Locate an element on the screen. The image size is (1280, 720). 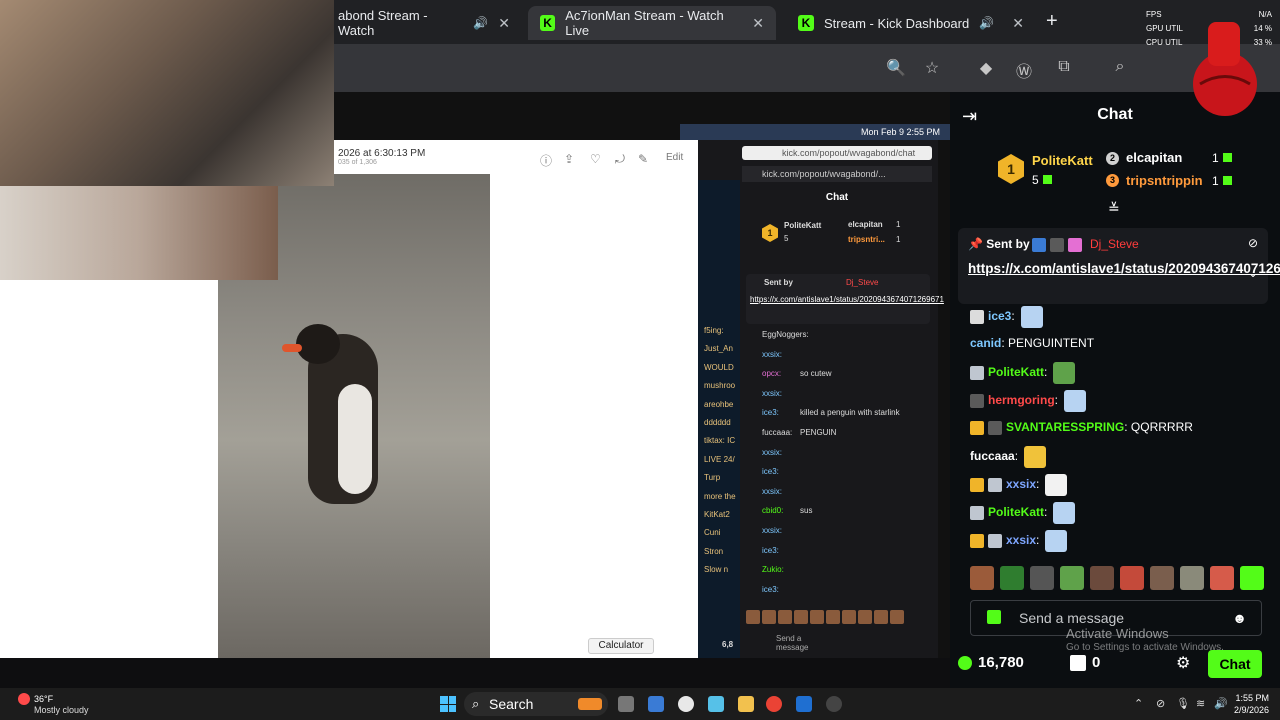
info-icon: ⓘ is located at coordinates (546, 160).